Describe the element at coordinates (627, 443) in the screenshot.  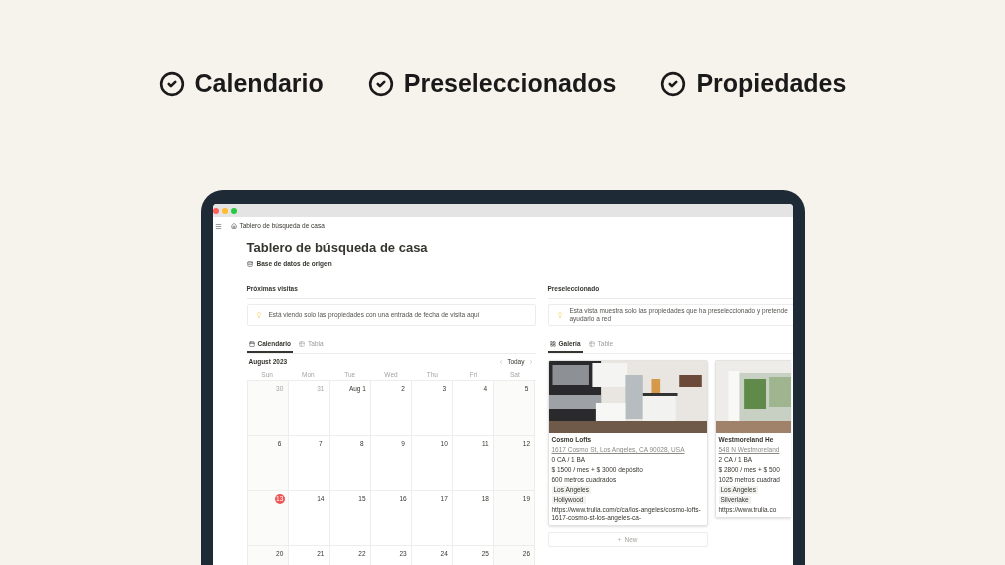
I see `property-card` at that location.